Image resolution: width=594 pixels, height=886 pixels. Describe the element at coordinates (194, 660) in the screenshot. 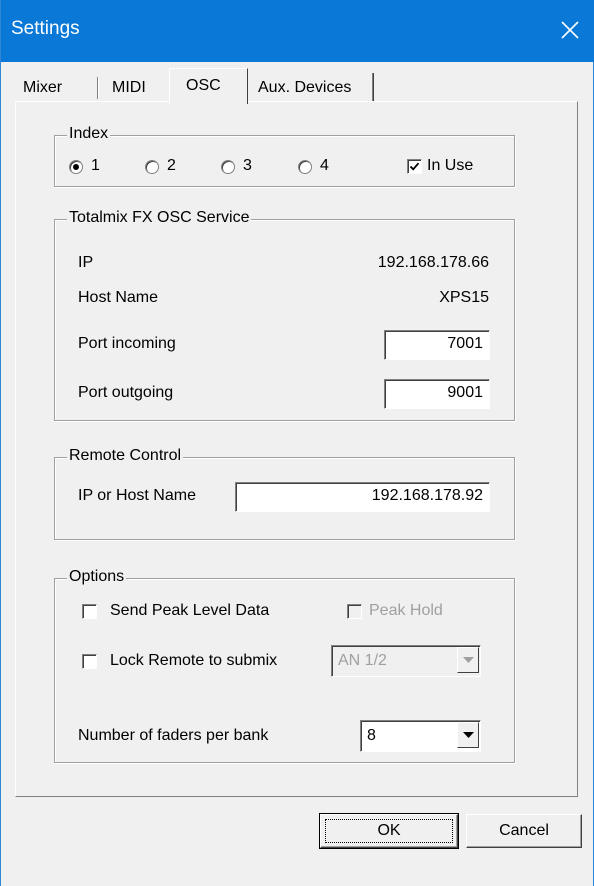

I see `lock-remote-label: Lock Remote to submix` at that location.